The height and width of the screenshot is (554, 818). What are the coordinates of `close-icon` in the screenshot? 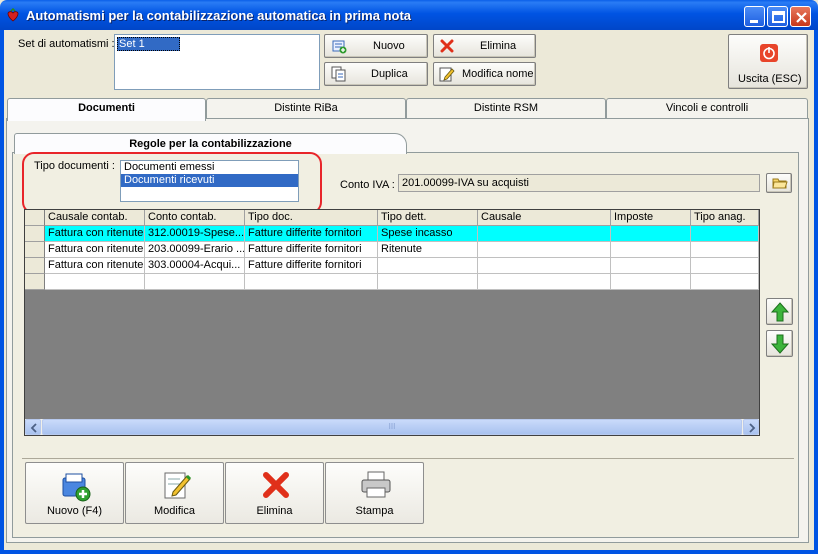 It's located at (801, 17).